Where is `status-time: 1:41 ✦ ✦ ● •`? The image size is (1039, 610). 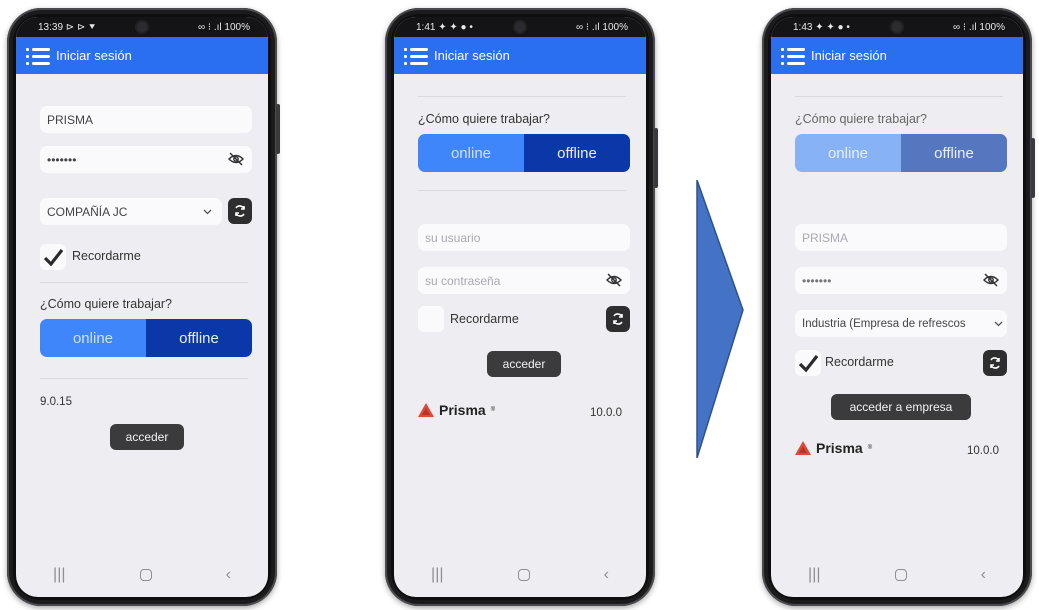
status-time: 1:41 ✦ ✦ ● • is located at coordinates (444, 27).